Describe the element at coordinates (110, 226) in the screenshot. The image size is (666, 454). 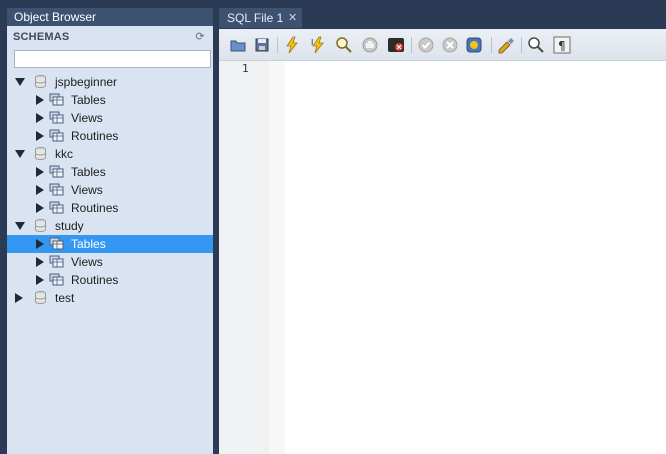
I see `schema-node: study` at that location.